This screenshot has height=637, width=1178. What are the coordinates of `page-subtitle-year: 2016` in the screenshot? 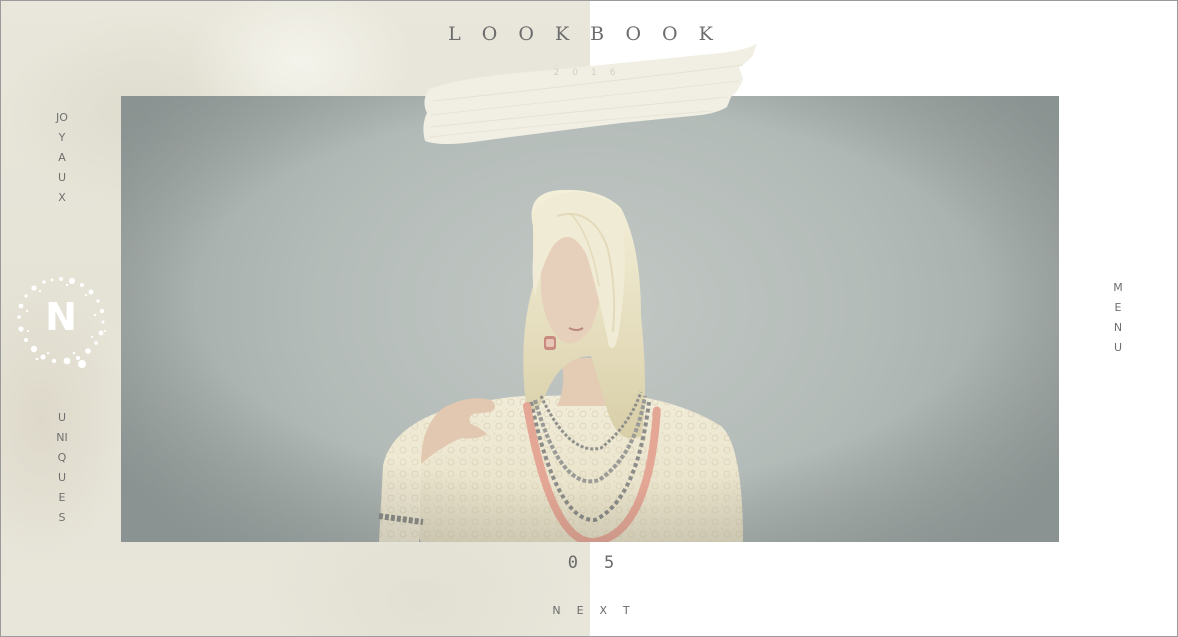 It's located at (591, 73).